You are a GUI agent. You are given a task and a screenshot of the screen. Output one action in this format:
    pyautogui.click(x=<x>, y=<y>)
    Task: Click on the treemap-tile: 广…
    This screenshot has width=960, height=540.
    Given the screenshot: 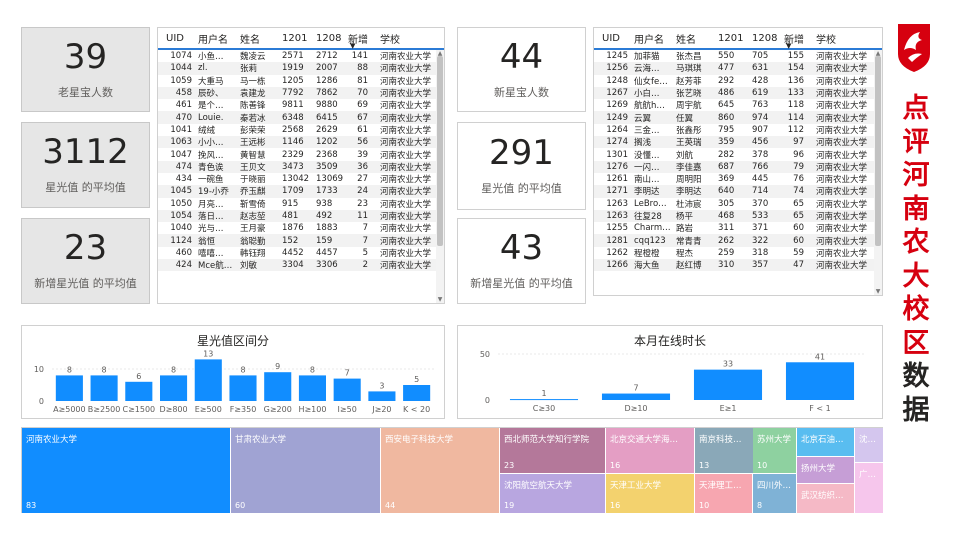 What is the action you would take?
    pyautogui.click(x=869, y=488)
    